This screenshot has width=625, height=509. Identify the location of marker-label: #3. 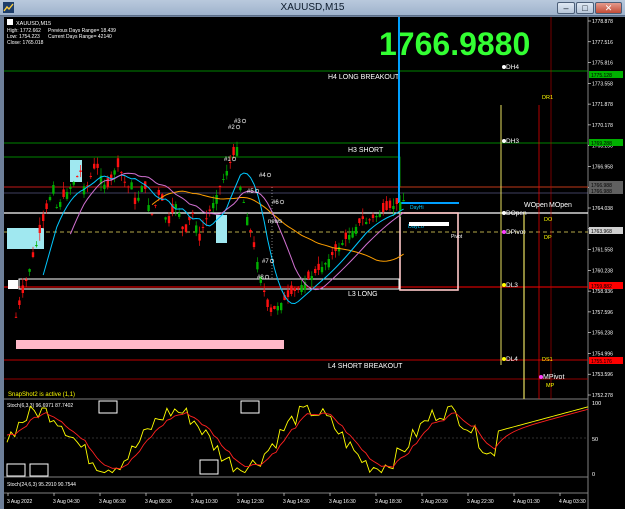
(237, 122).